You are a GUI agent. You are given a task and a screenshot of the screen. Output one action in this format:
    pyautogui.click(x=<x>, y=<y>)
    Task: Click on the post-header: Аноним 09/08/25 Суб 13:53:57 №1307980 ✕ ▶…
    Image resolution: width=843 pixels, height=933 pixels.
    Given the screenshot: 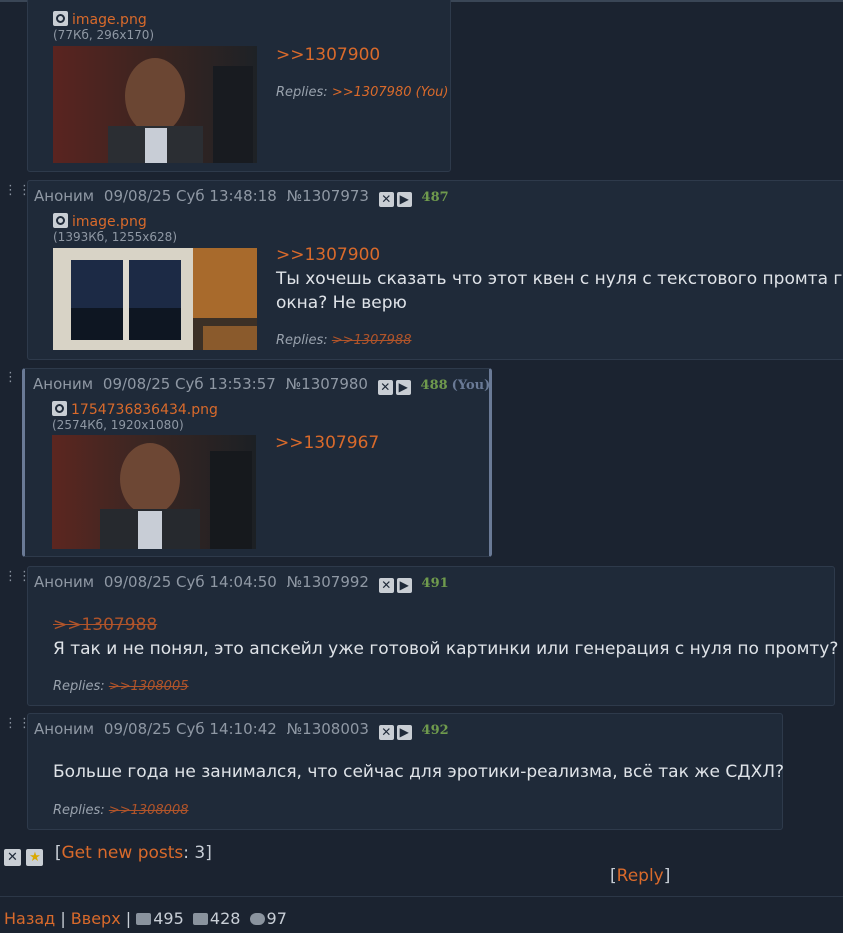 What is the action you would take?
    pyautogui.click(x=261, y=385)
    